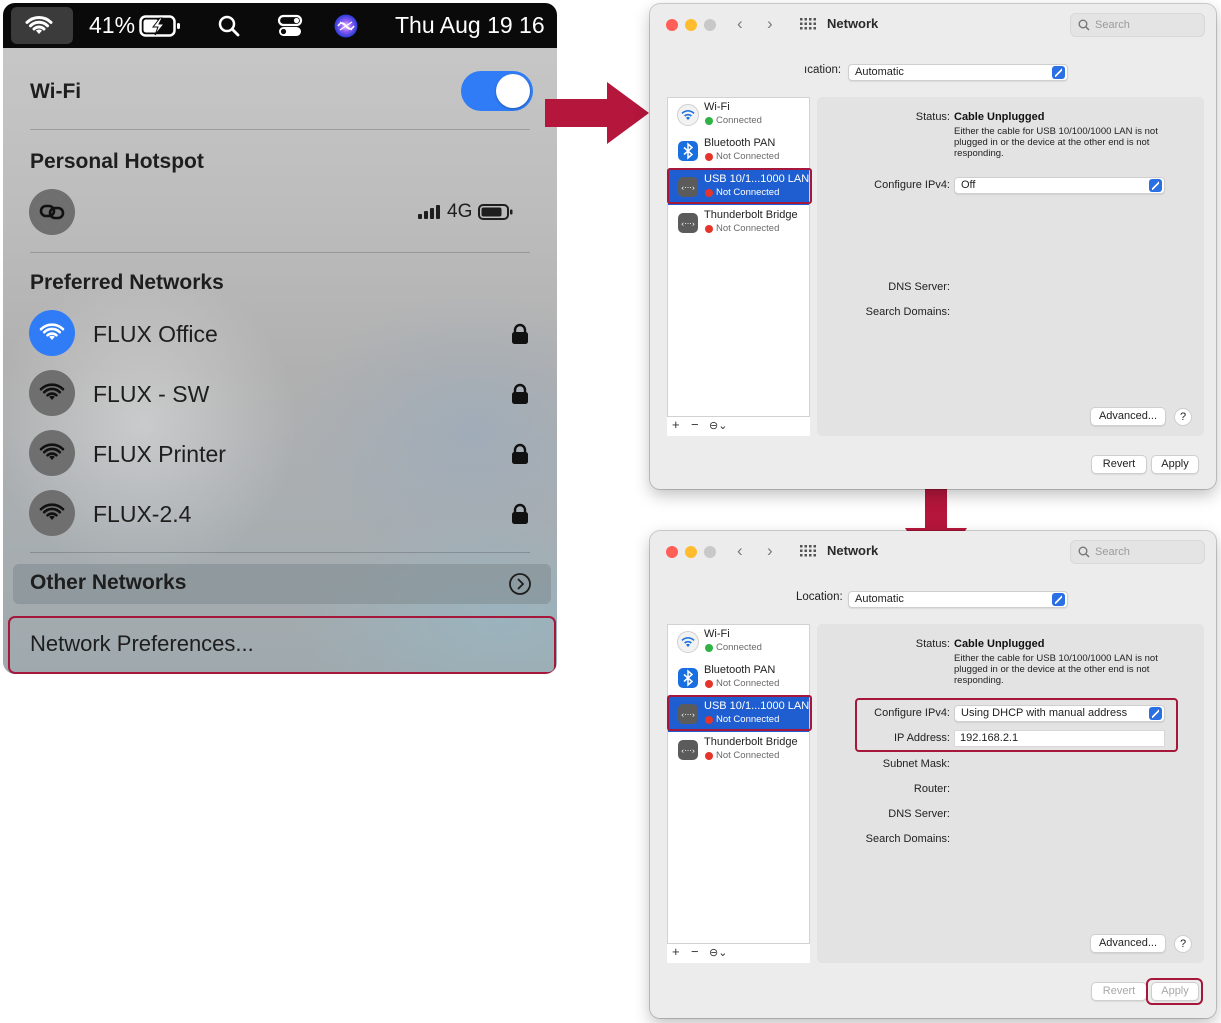 This screenshot has height=1023, width=1221. Describe the element at coordinates (56, 91) in the screenshot. I see `wifi-label: Wi-Fi` at that location.